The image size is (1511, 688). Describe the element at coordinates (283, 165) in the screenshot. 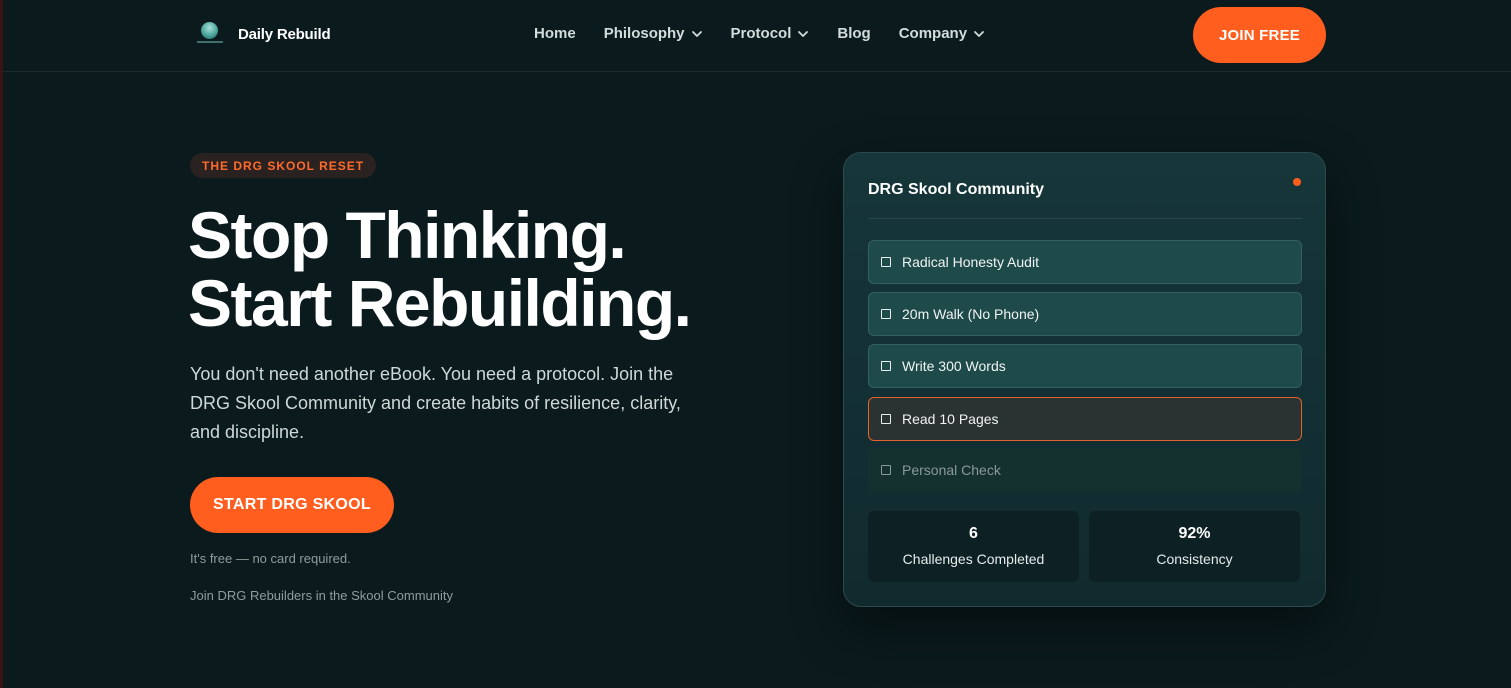

I see `hero-badge: THE DRG SKOOL RESET` at that location.